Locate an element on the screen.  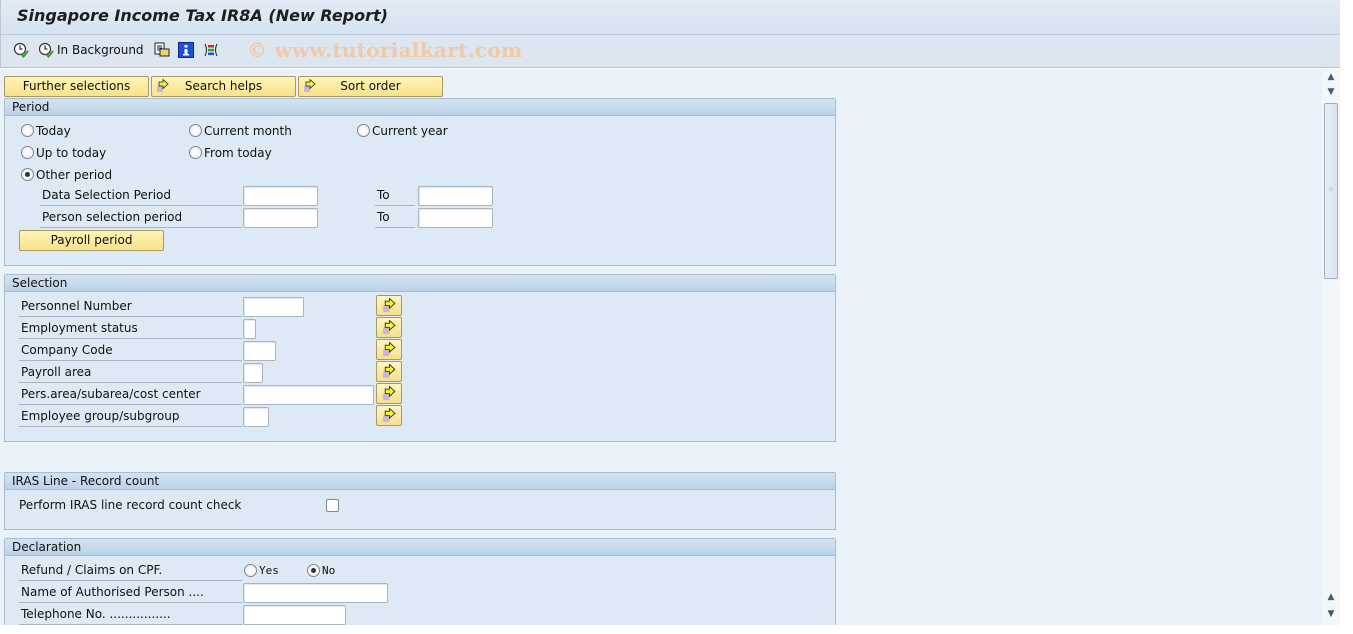
company-code-multiple-selection-button is located at coordinates (389, 349).